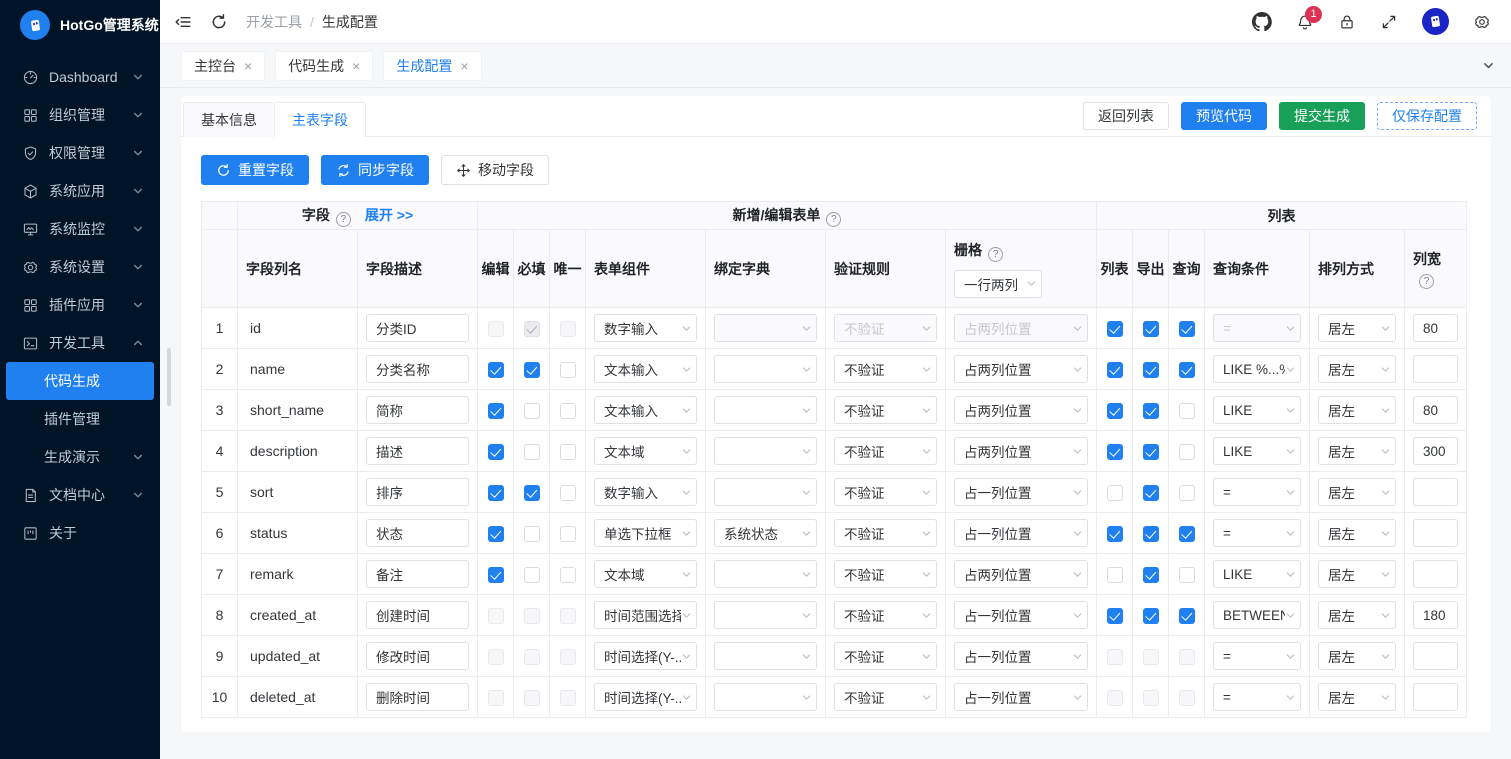 The width and height of the screenshot is (1511, 759). Describe the element at coordinates (274, 22) in the screenshot. I see `breadcrumb-section: 开发工具` at that location.